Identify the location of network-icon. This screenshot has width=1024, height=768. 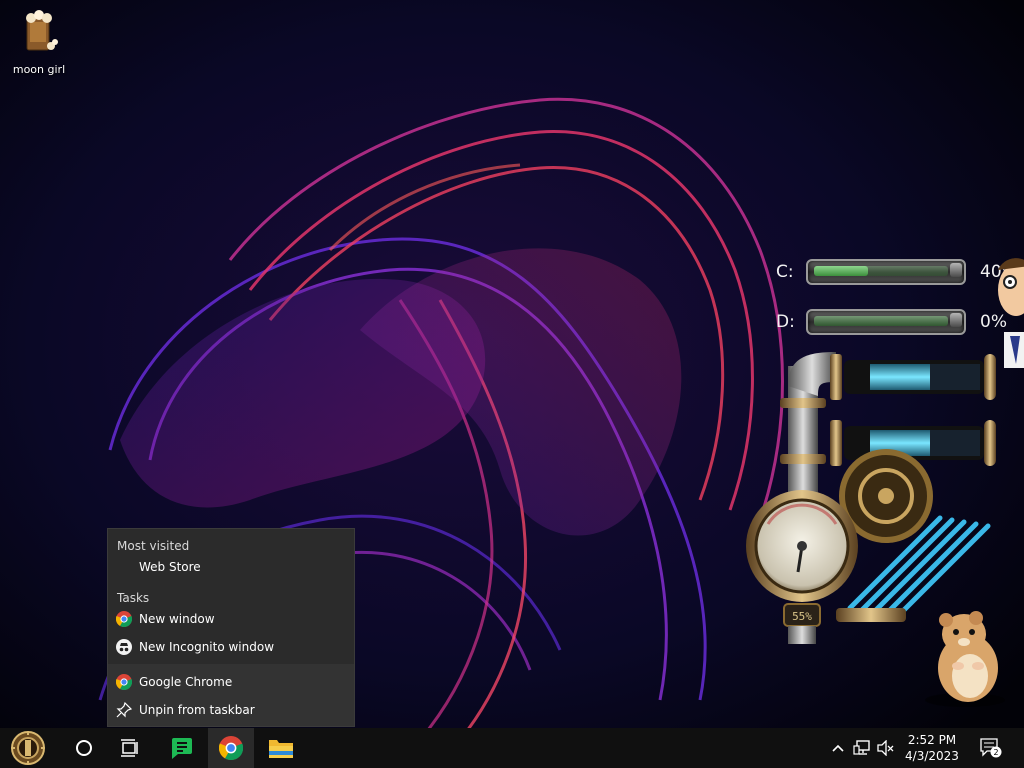
(861, 747).